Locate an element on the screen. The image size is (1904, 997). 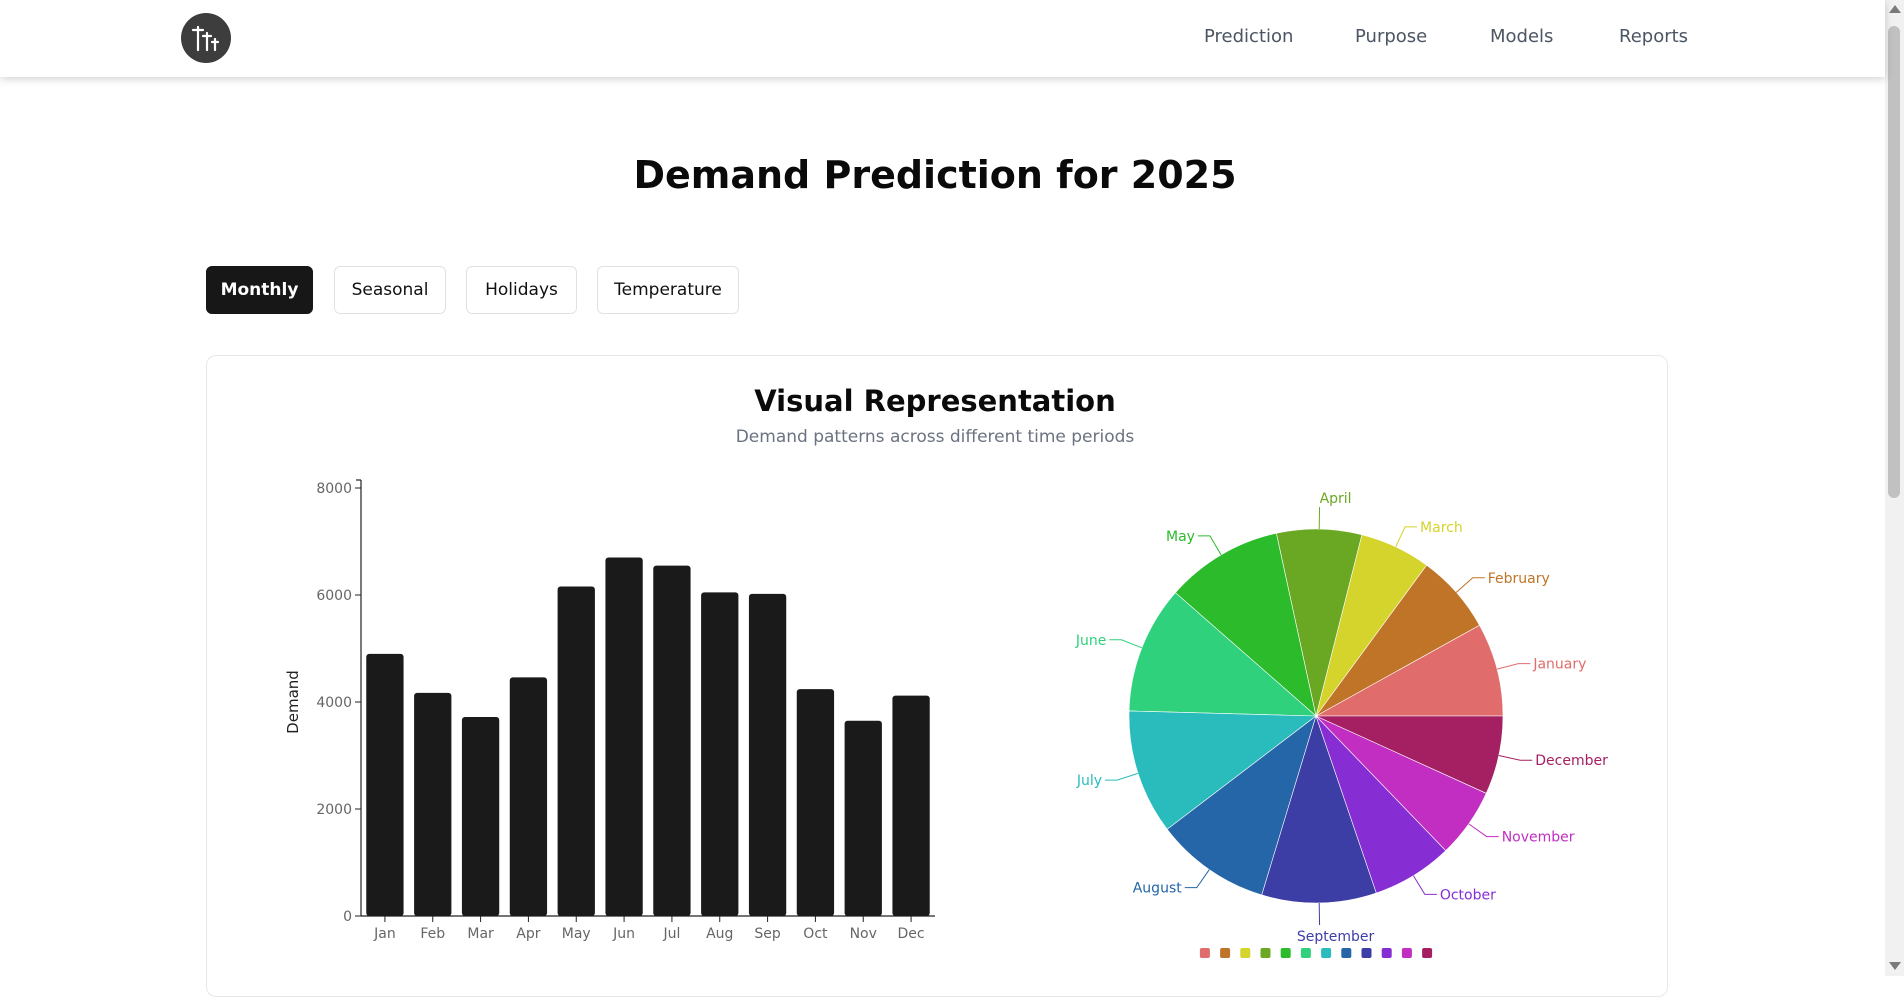
y-tick-label: 2000 is located at coordinates (334, 810).